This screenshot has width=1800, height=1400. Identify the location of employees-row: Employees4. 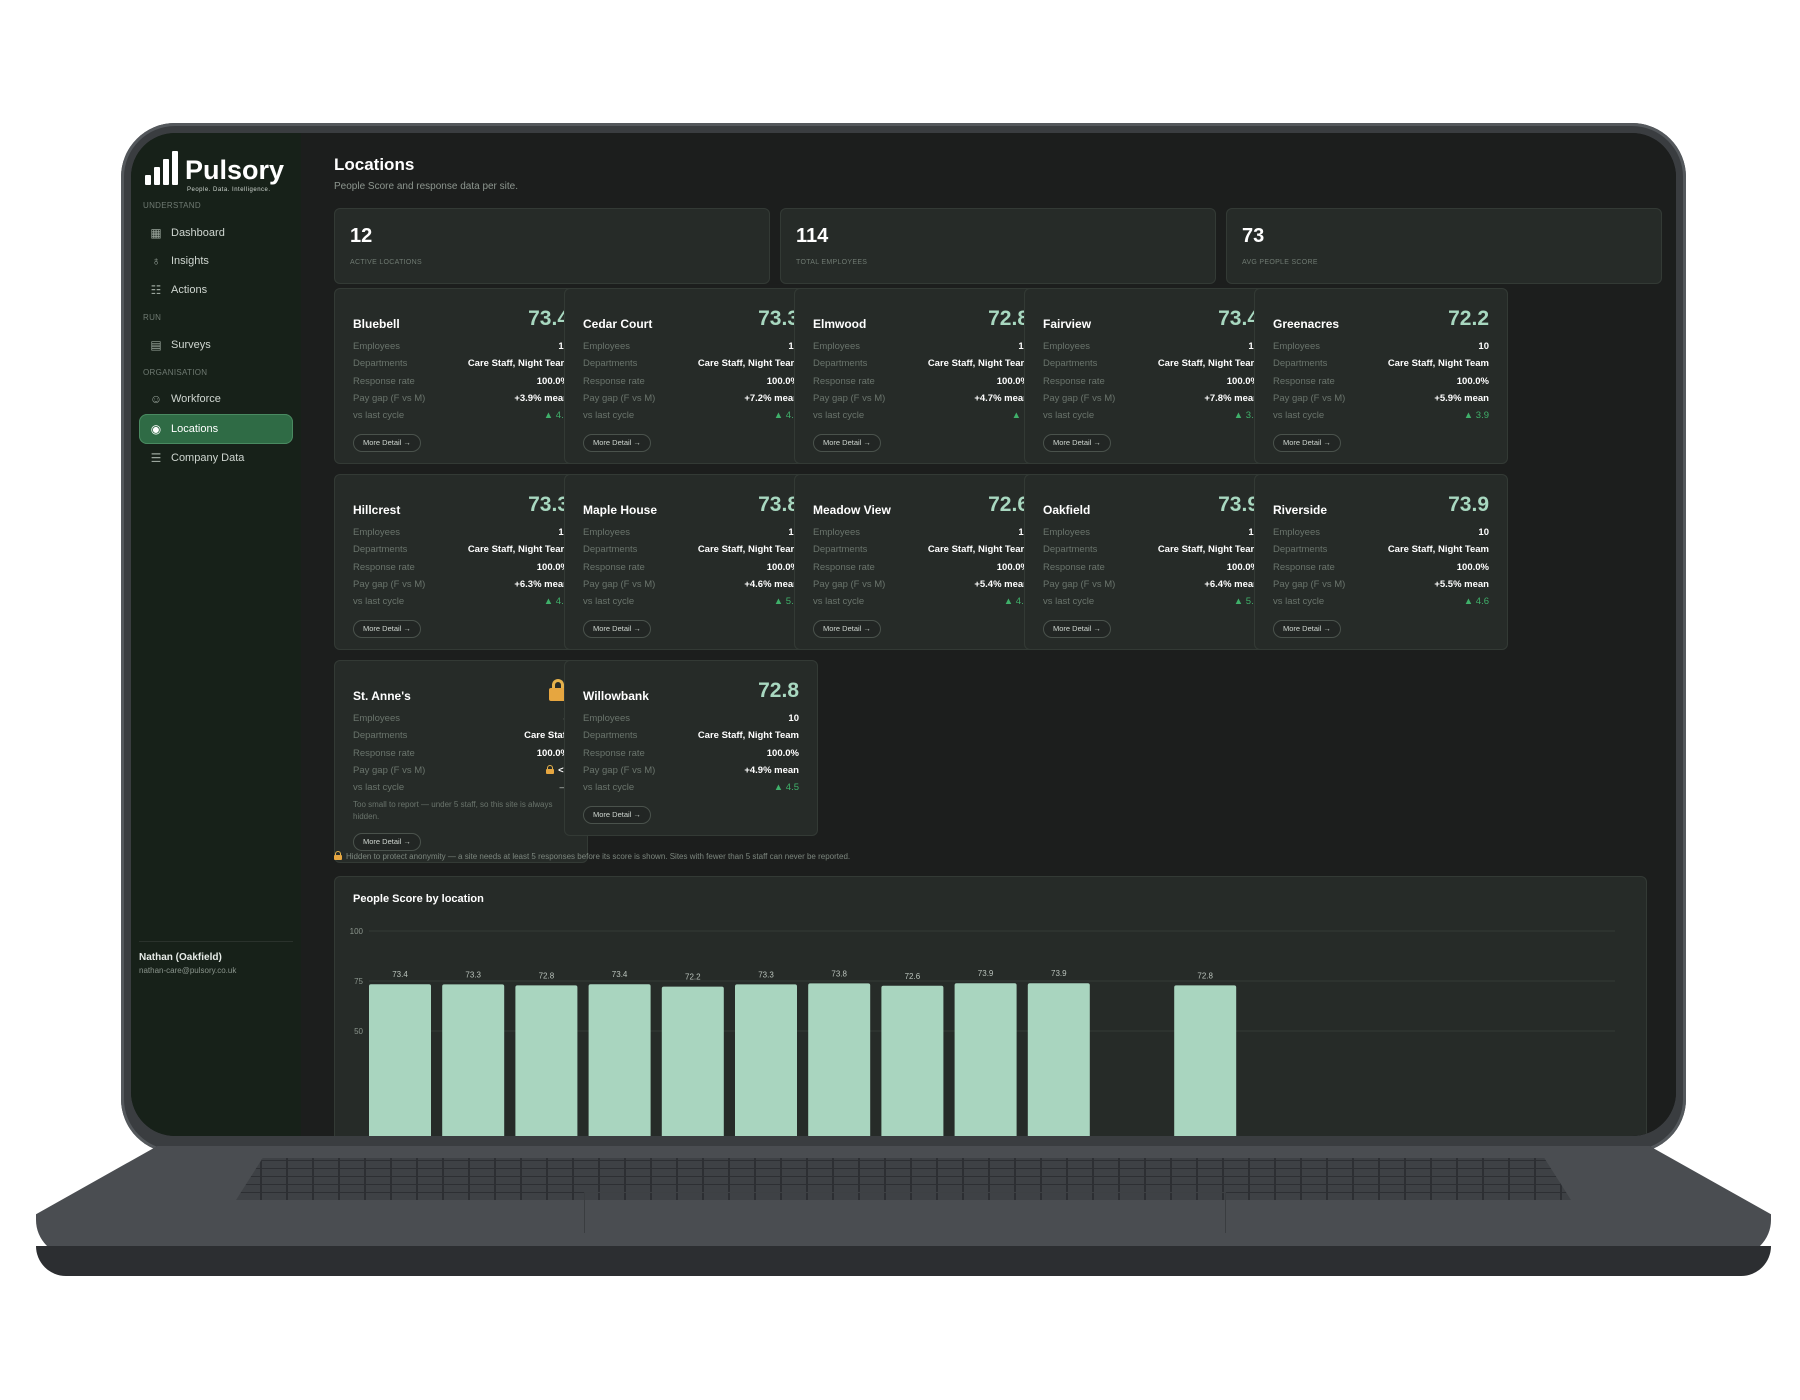
(461, 720).